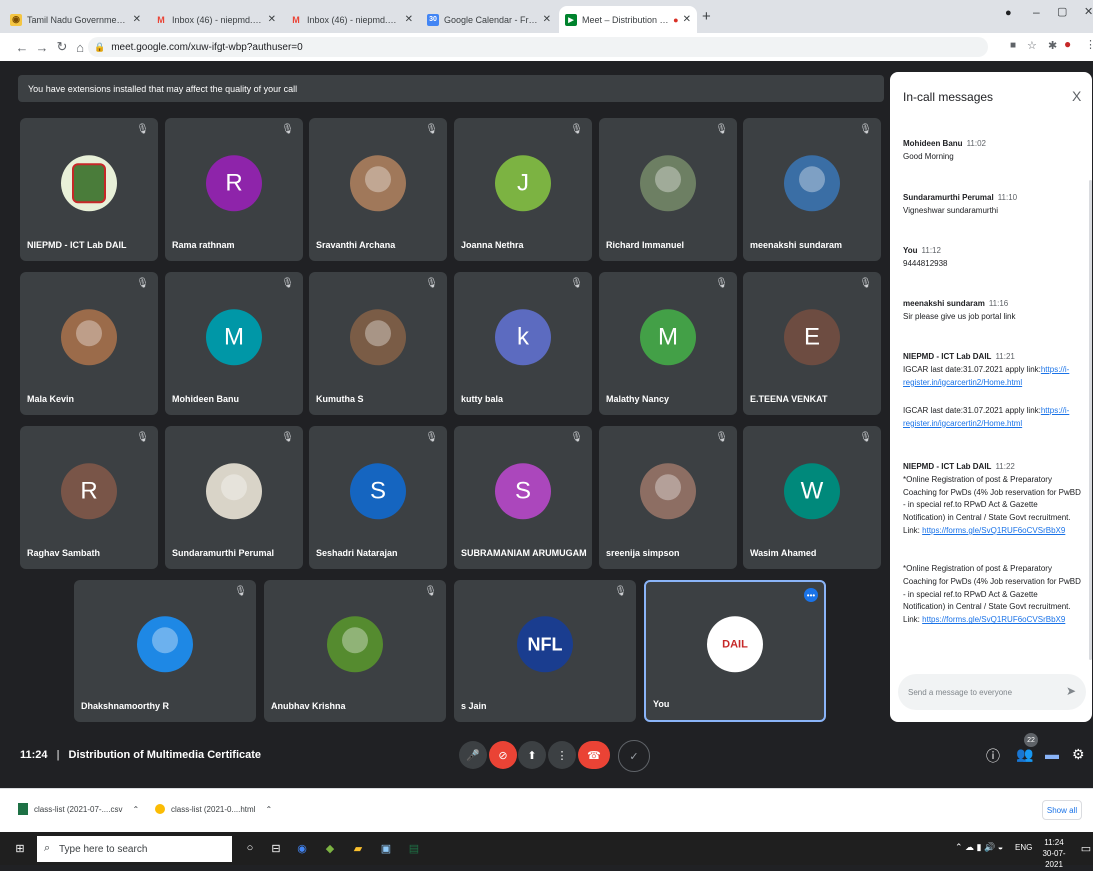 This screenshot has width=1093, height=871. I want to click on activities-icon: ⚙, so click(1078, 754).